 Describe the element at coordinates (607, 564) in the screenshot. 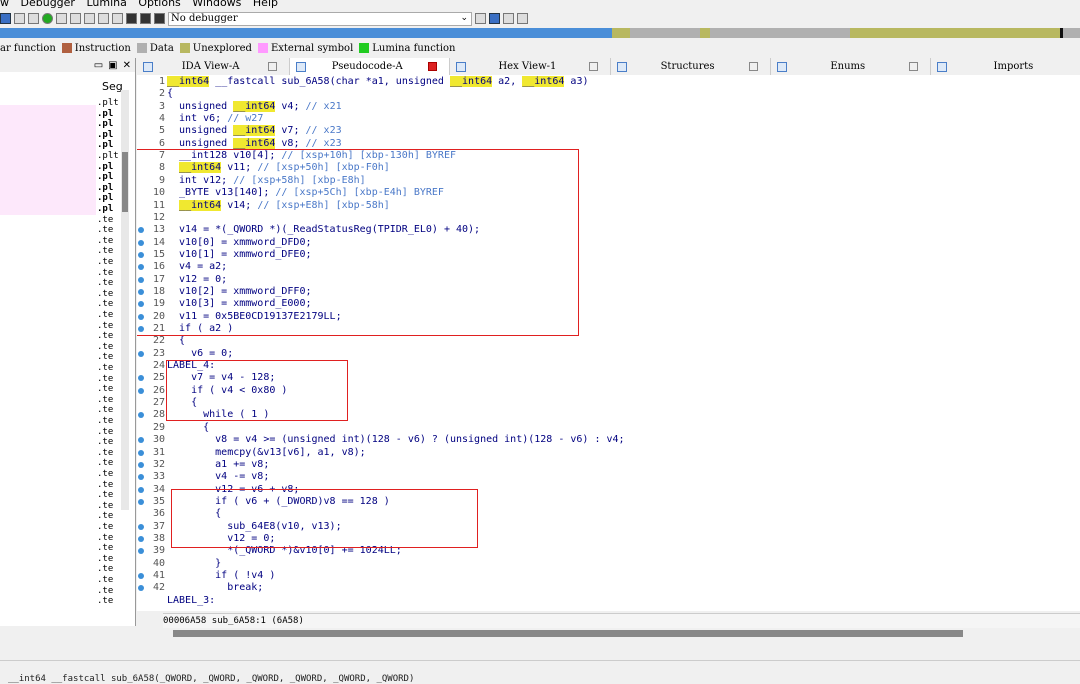

I see `code-line: 40 }` at that location.